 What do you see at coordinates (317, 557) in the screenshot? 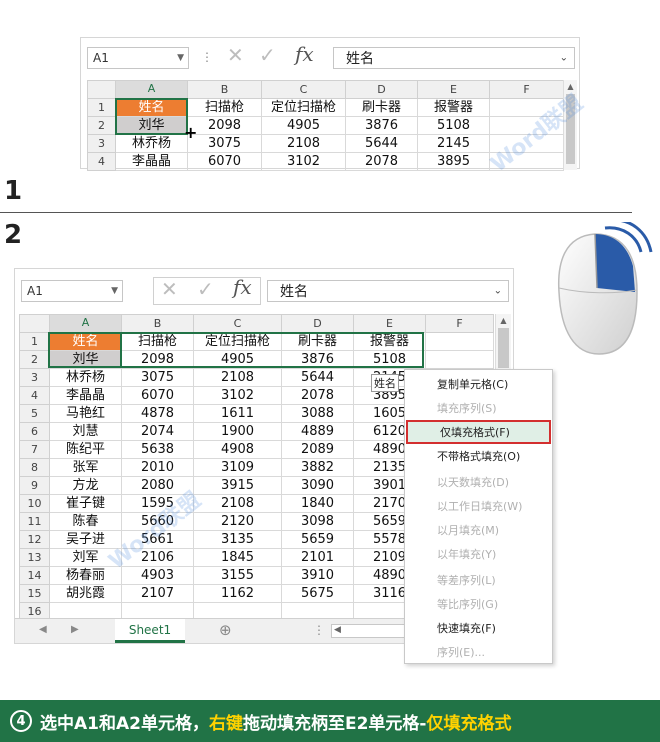
I see `cell: 2101` at bounding box center [317, 557].